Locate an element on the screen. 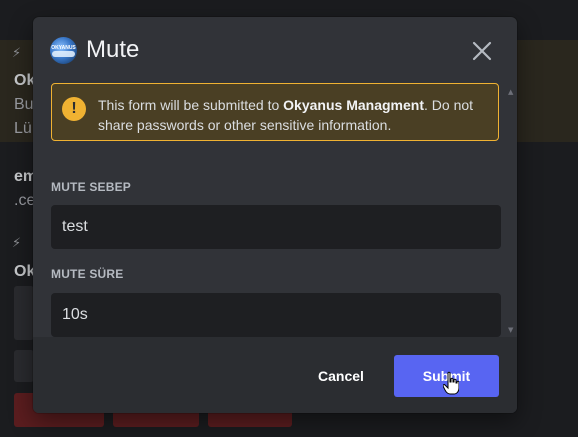  warning-prefix: This form will be submitted to is located at coordinates (191, 105).